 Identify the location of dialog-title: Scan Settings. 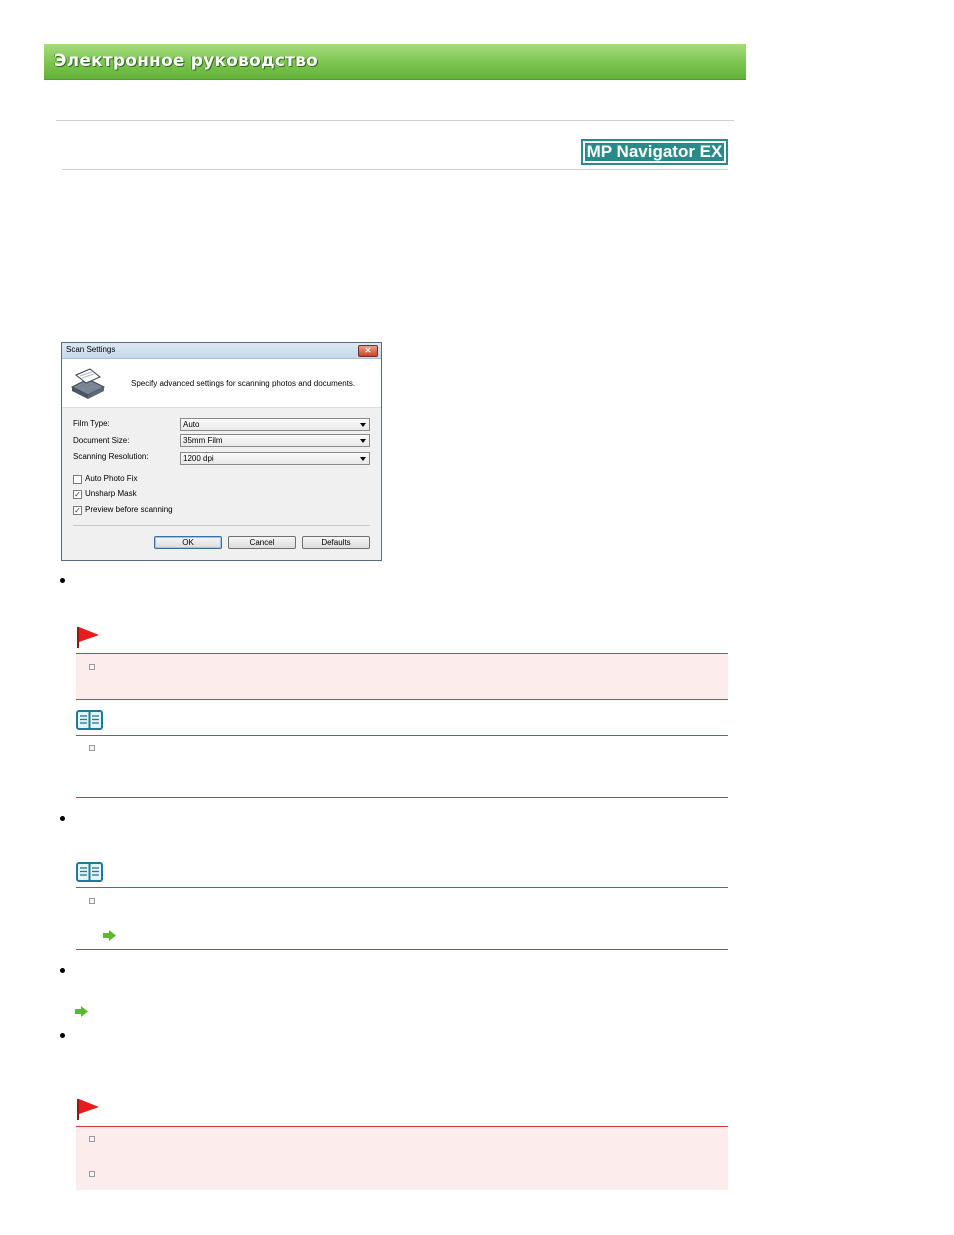
(91, 349).